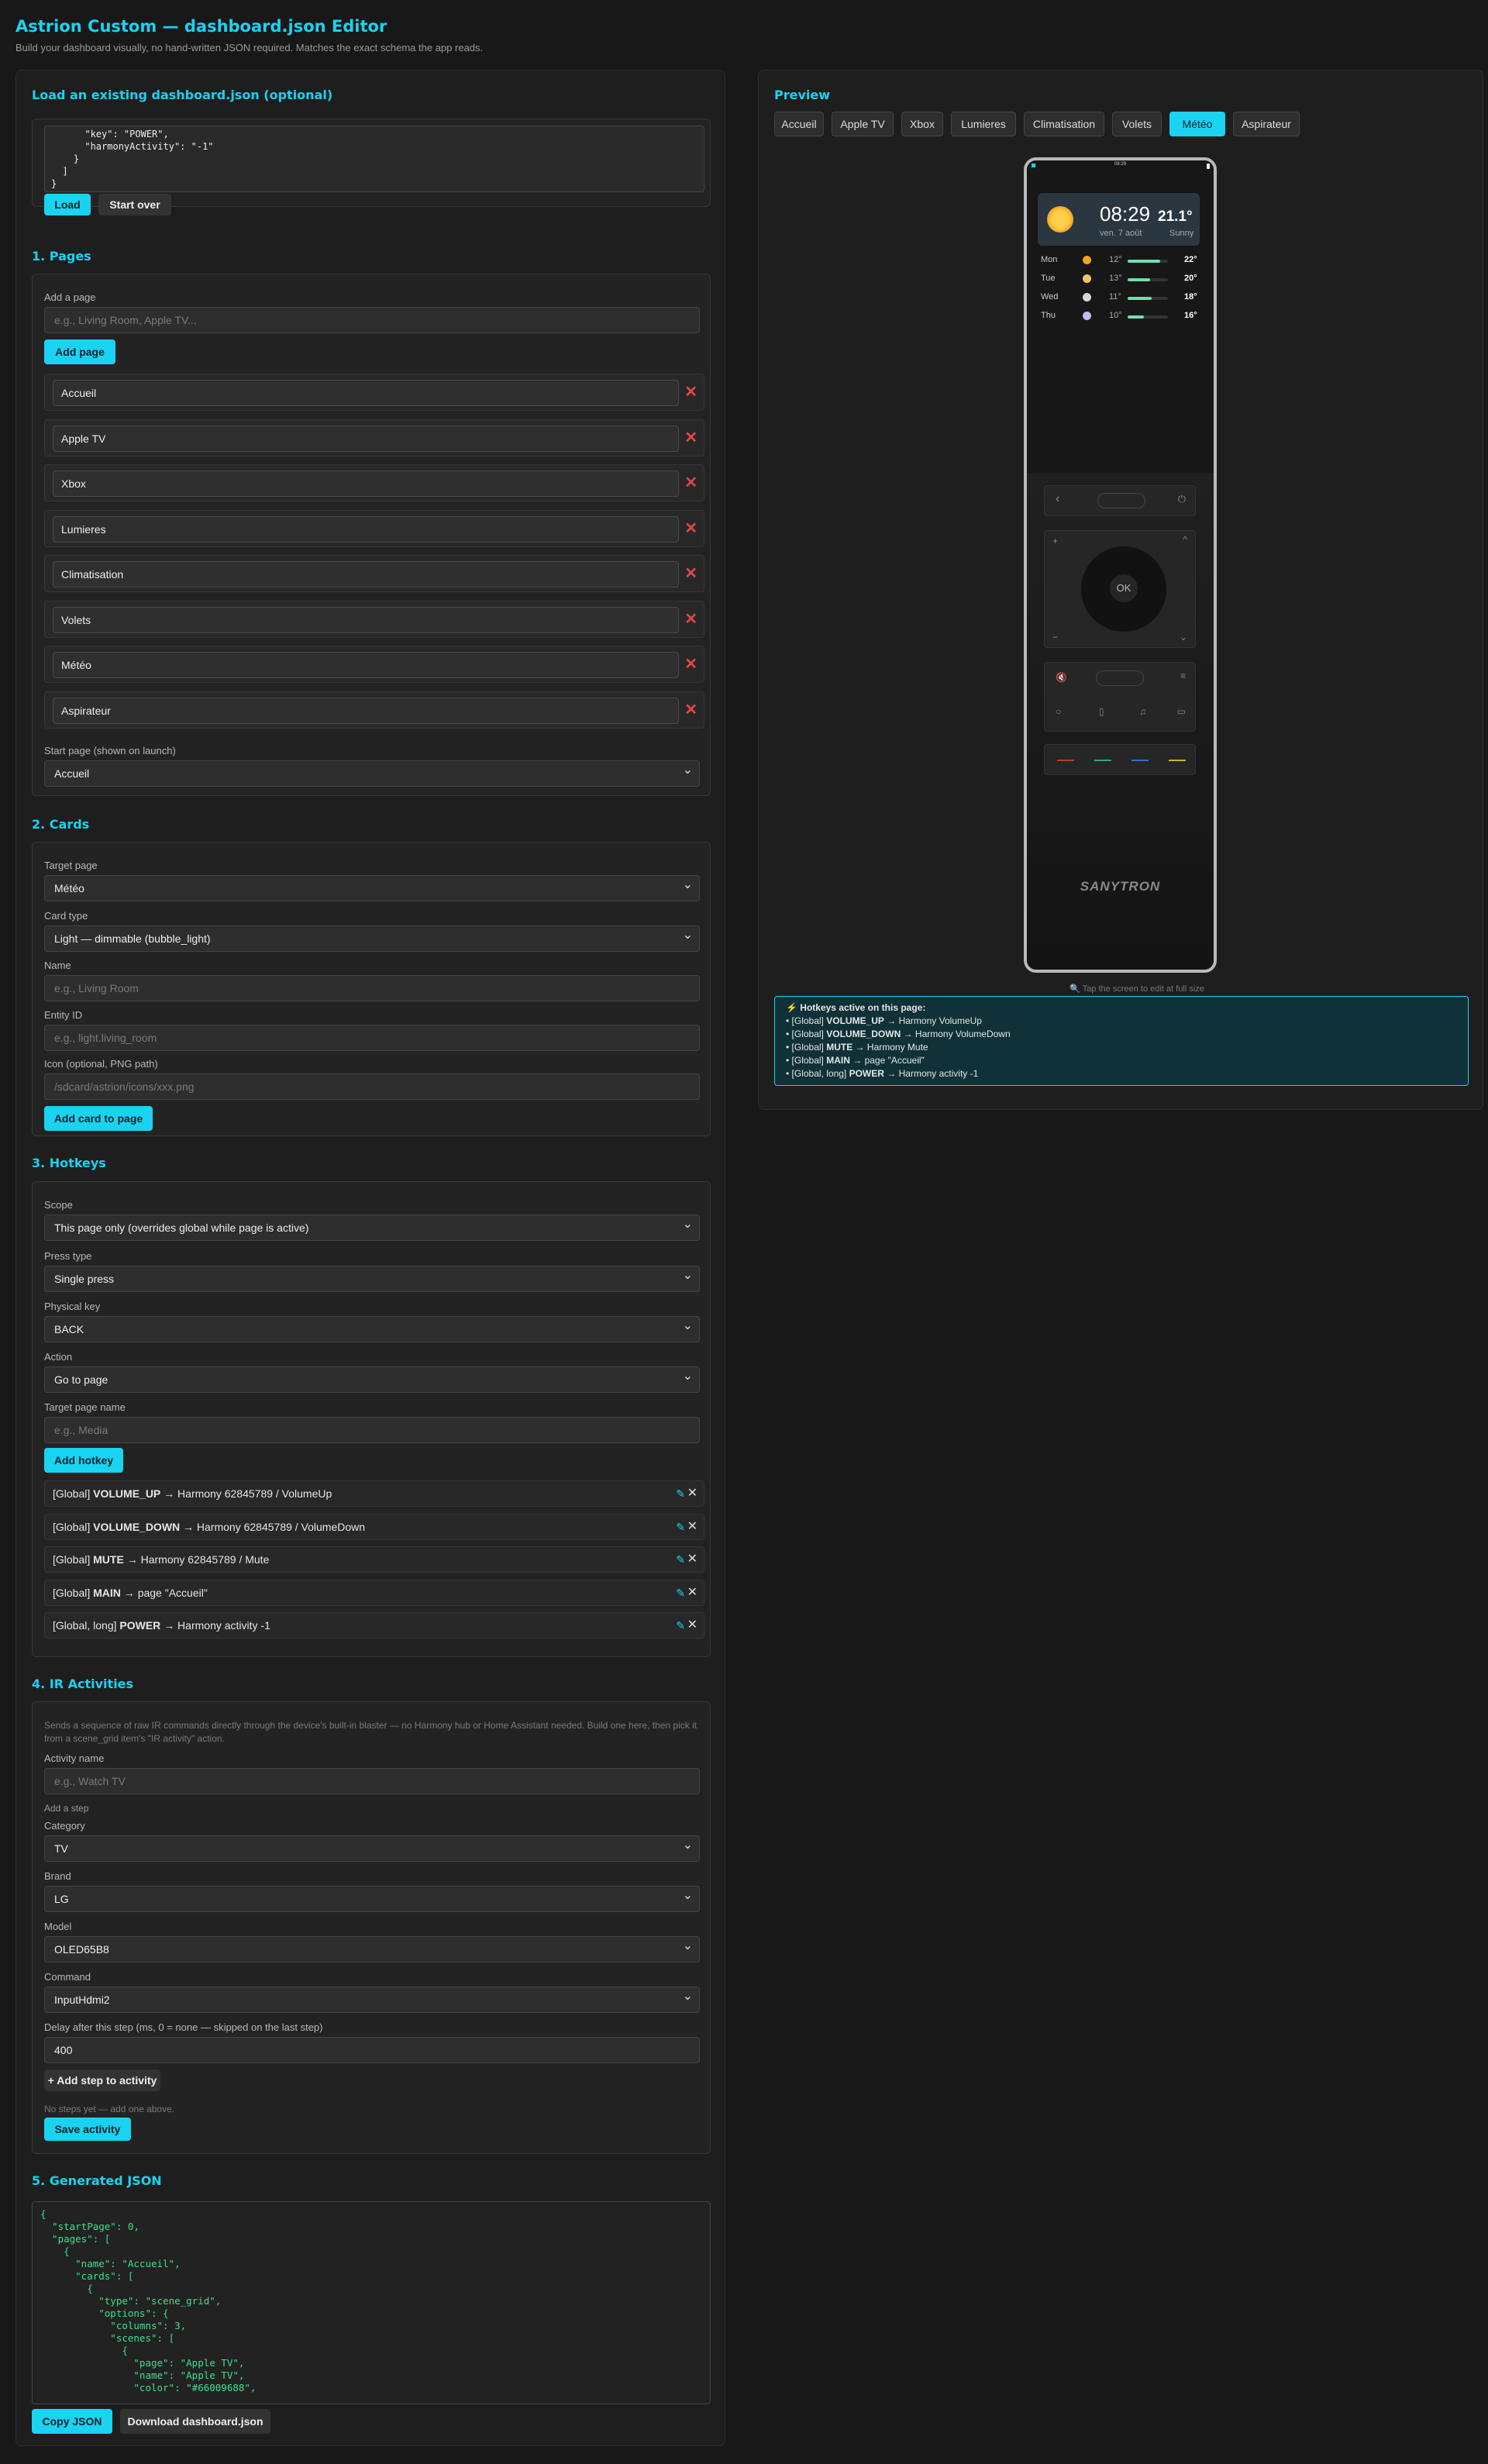 This screenshot has width=1488, height=2464. Describe the element at coordinates (1121, 233) in the screenshot. I see `weather-date: ven. 7 août` at that location.